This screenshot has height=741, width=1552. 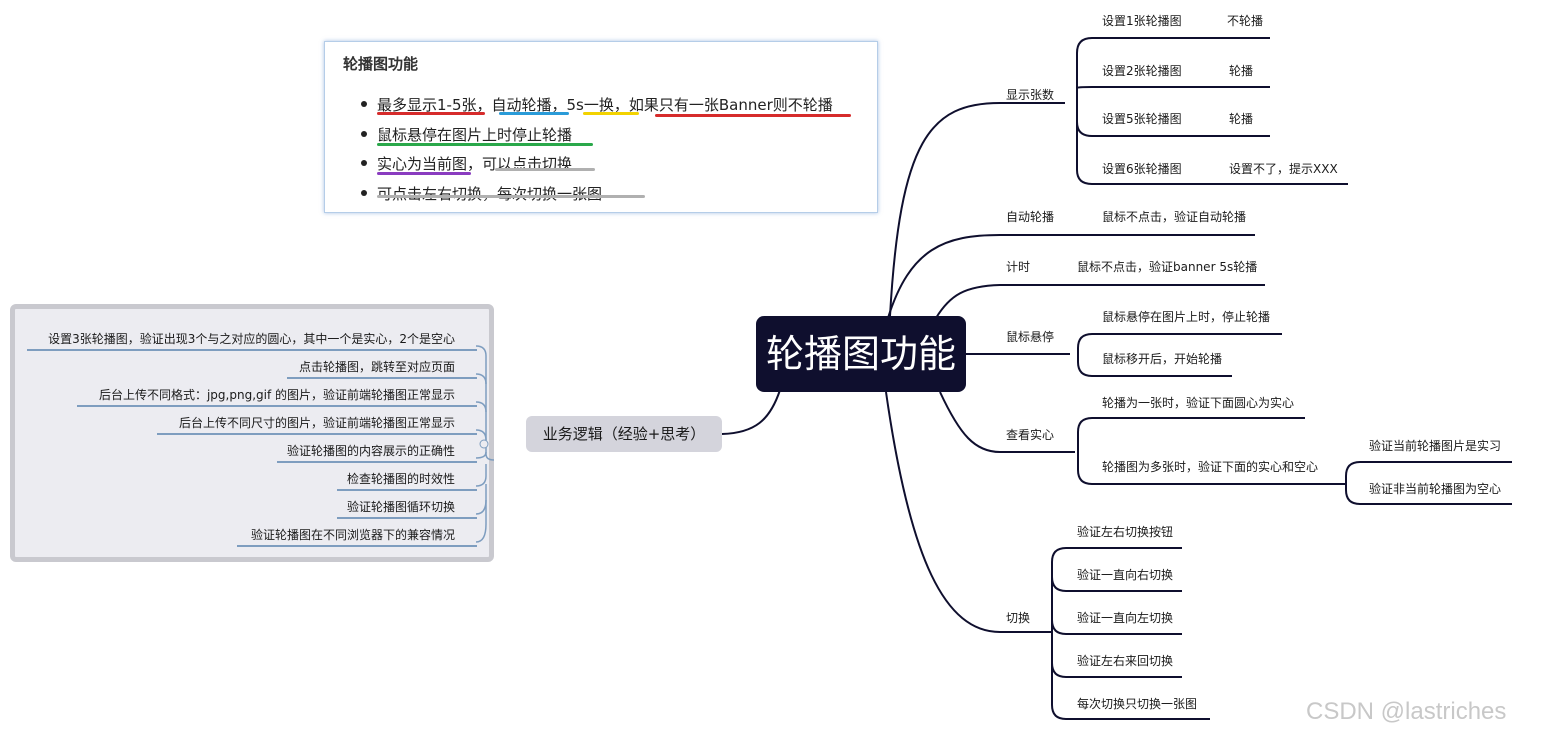 I want to click on switch-item: 验证一直向左切换, so click(x=1125, y=618).